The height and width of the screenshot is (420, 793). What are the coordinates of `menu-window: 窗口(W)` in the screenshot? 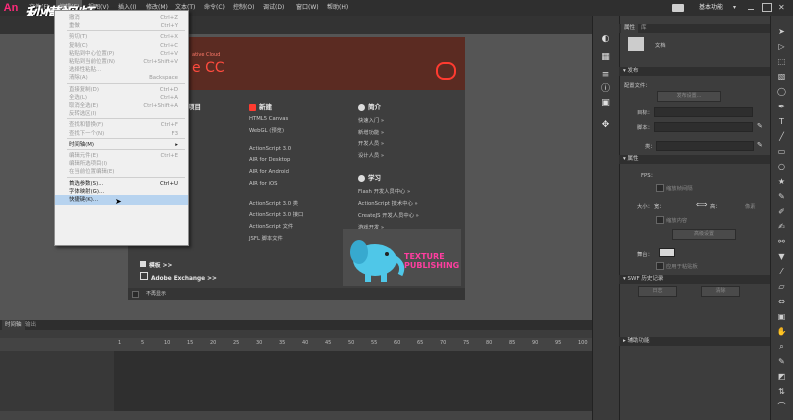 It's located at (307, 8).